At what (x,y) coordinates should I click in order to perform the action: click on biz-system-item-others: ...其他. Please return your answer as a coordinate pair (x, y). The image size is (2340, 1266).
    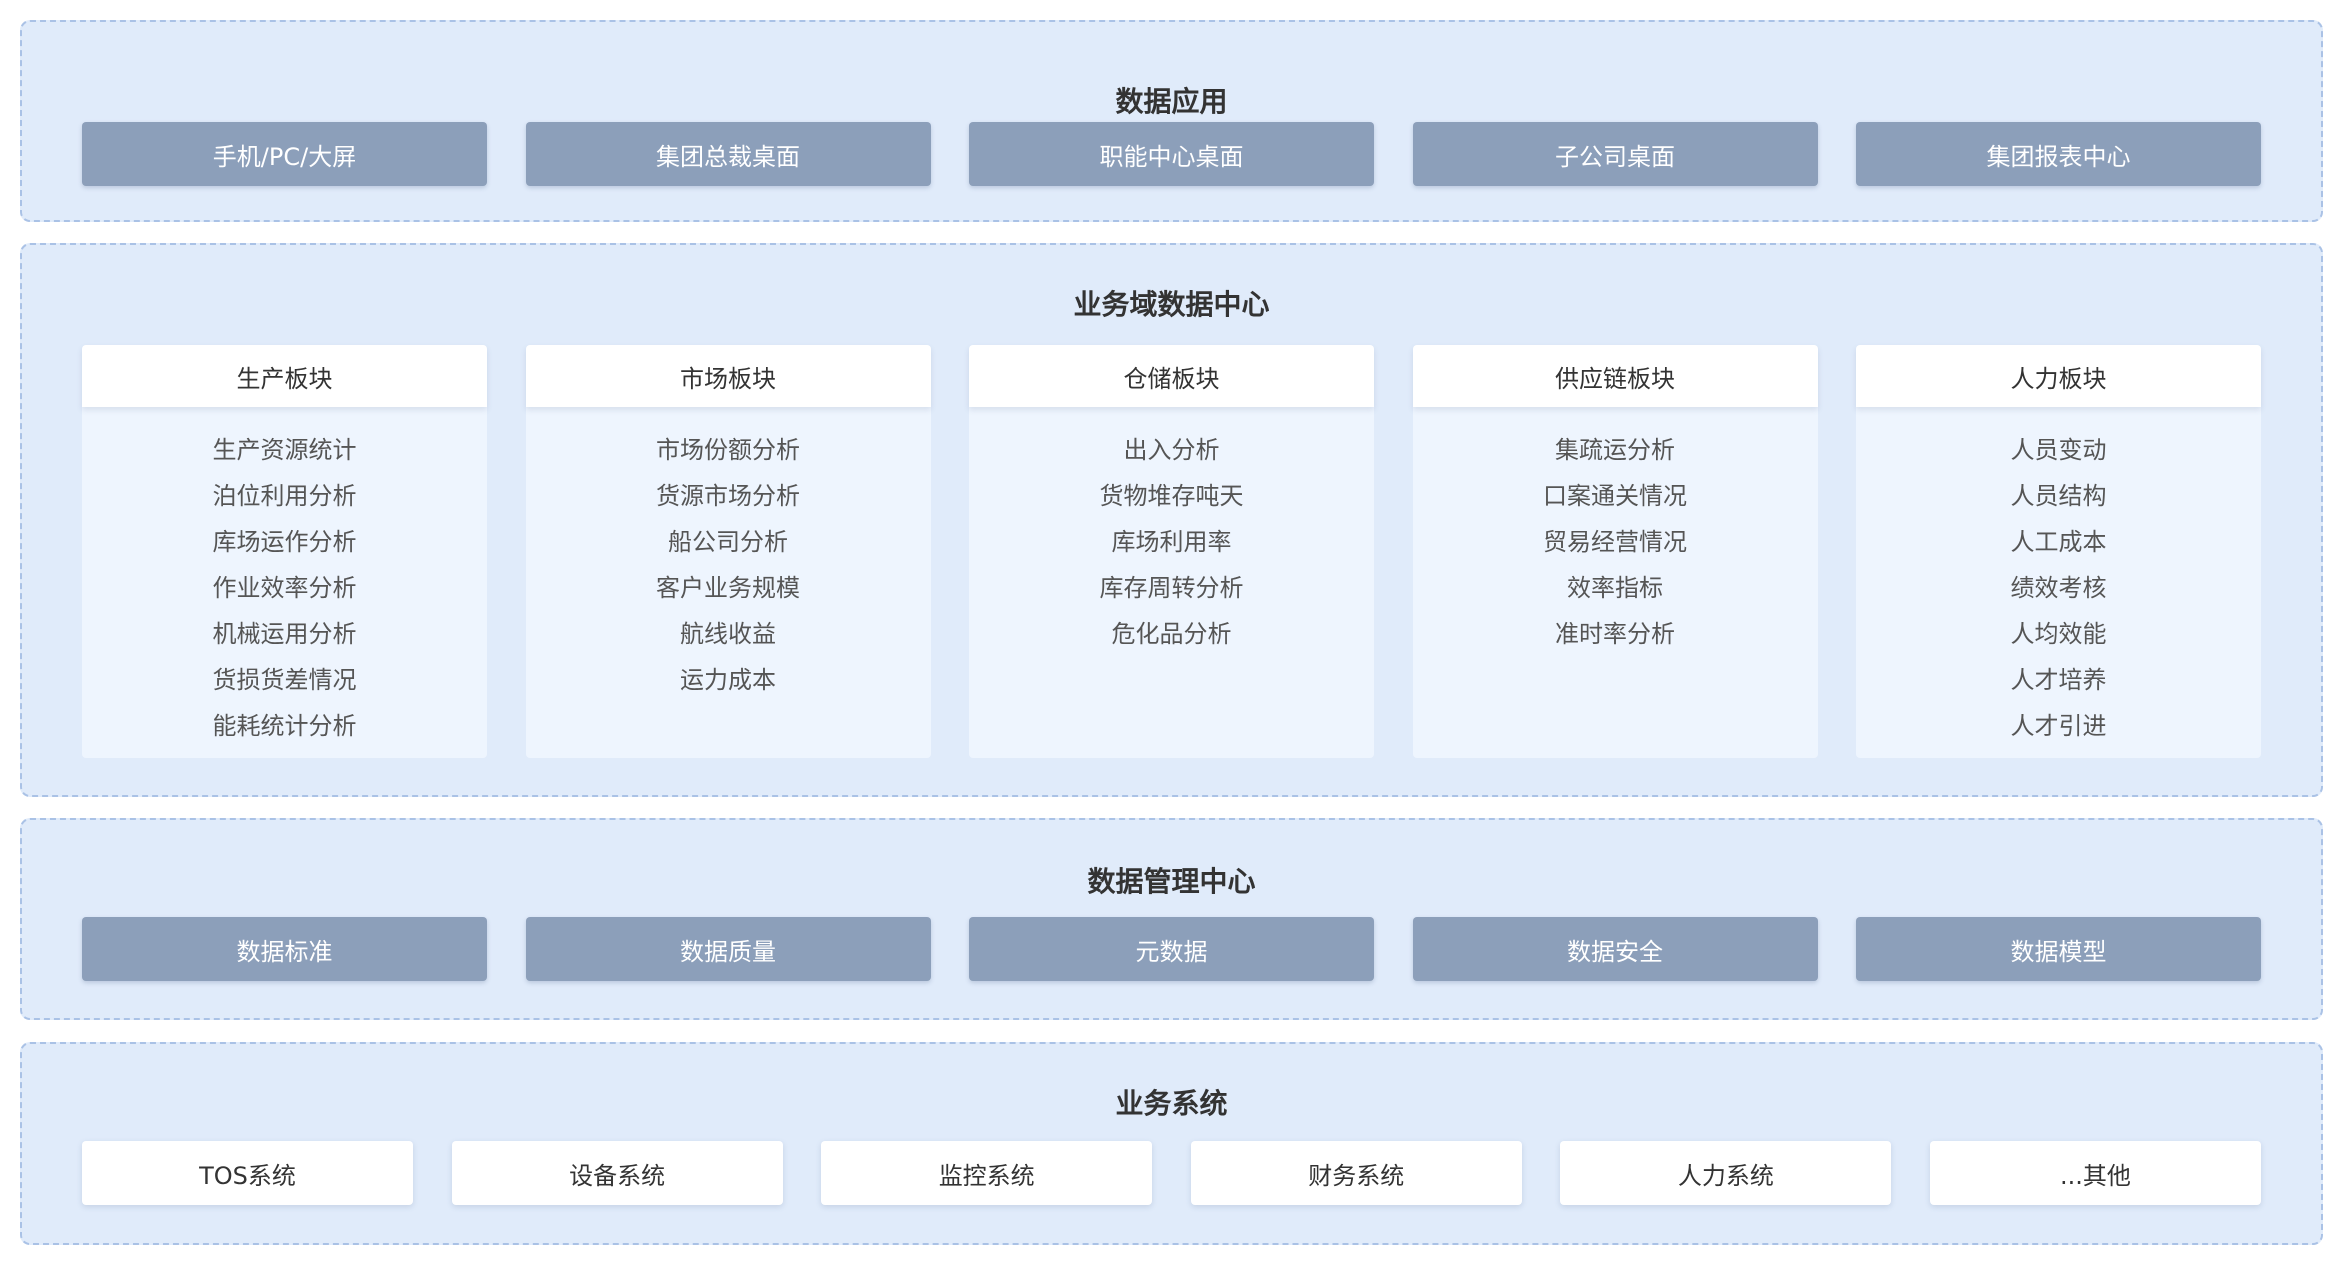
    Looking at the image, I should click on (2095, 1173).